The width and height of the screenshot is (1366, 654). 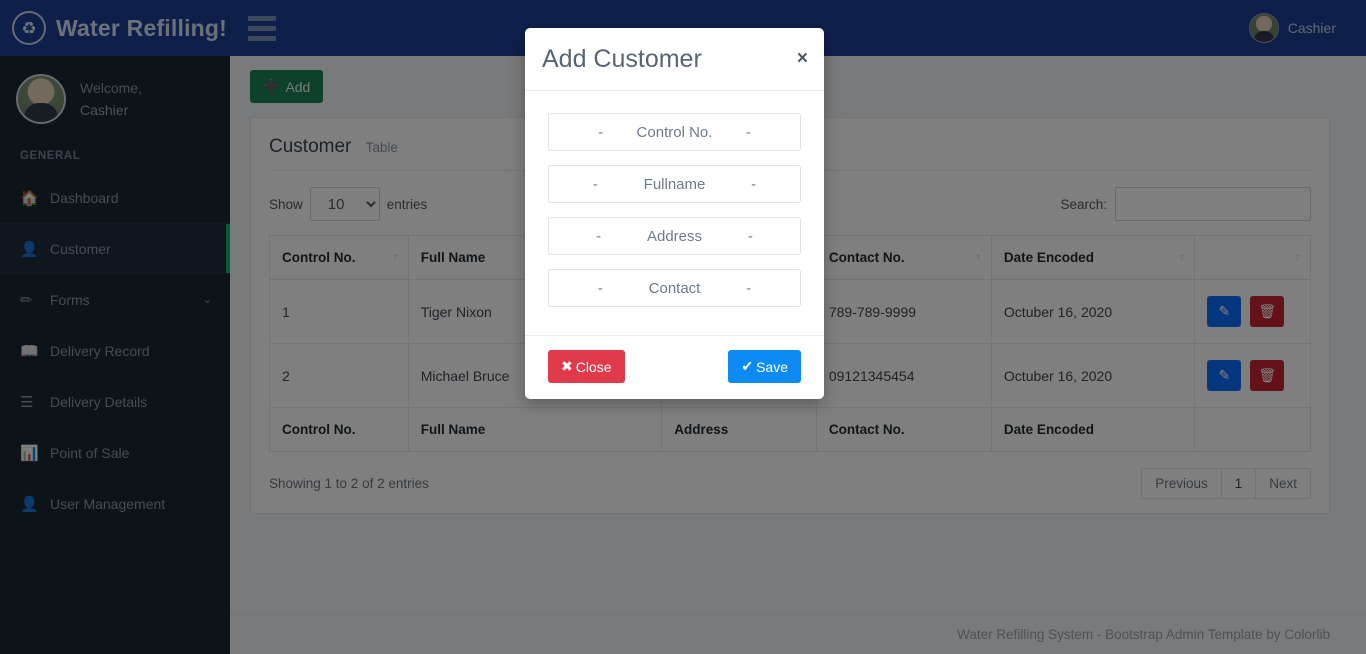 I want to click on modal-body, so click(x=674, y=213).